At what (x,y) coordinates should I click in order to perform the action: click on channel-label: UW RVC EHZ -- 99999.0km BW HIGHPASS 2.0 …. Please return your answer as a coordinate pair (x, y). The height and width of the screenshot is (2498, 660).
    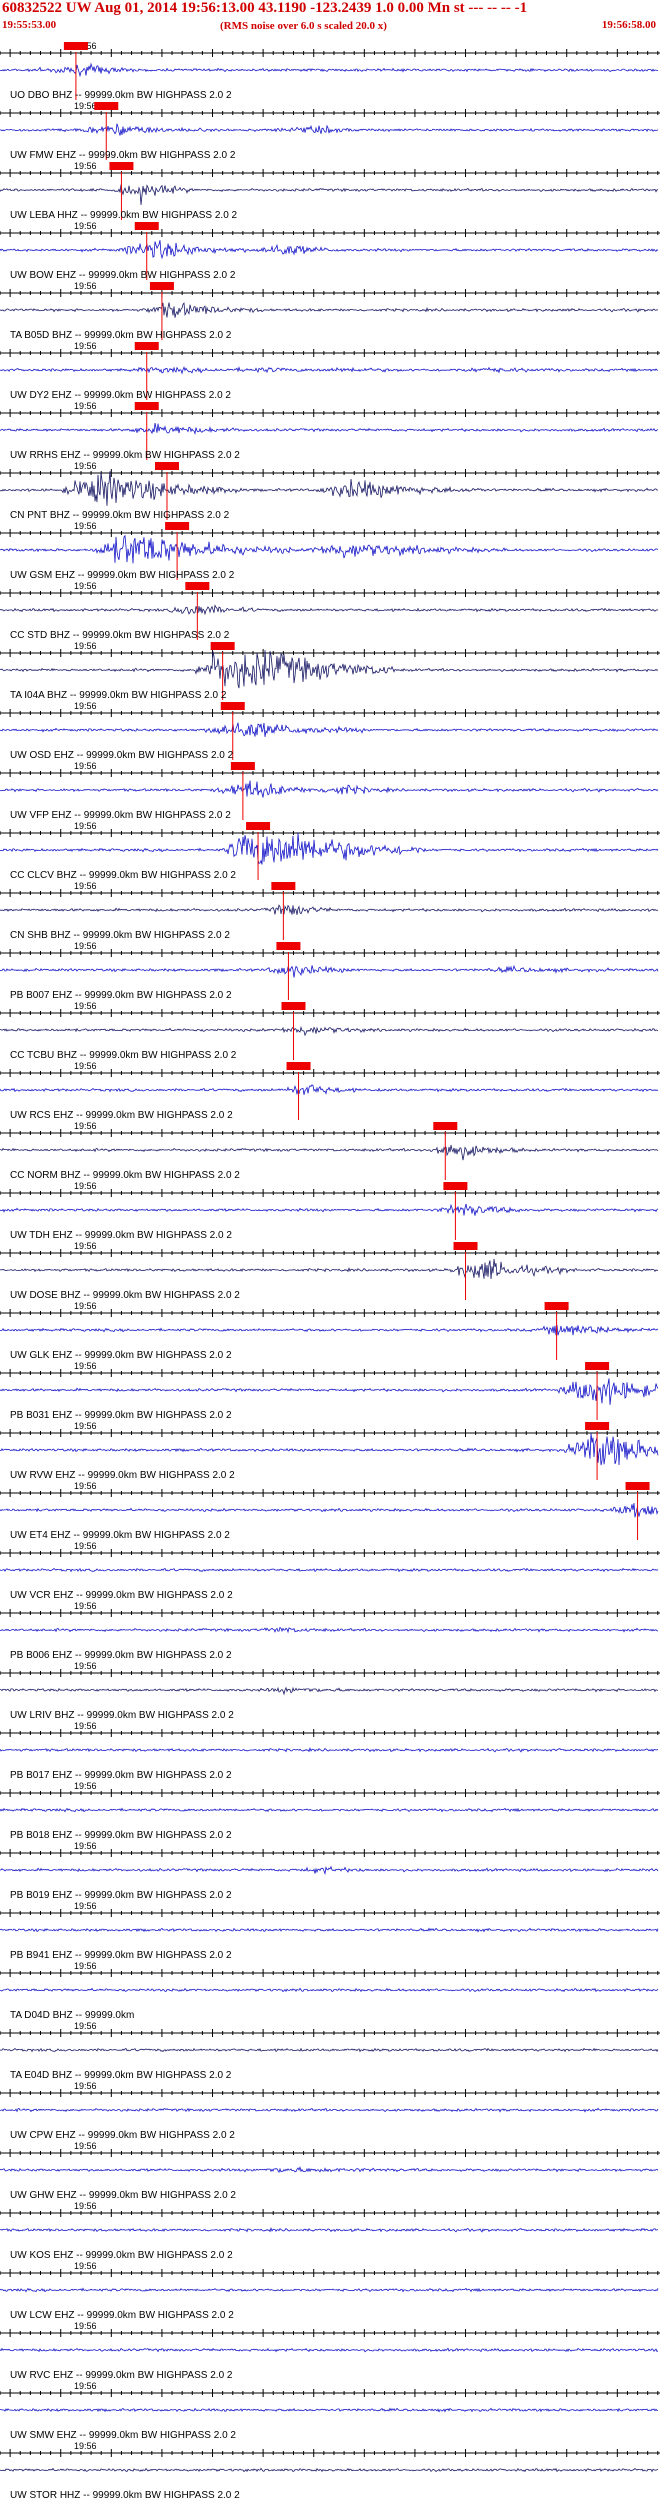
    Looking at the image, I should click on (121, 2375).